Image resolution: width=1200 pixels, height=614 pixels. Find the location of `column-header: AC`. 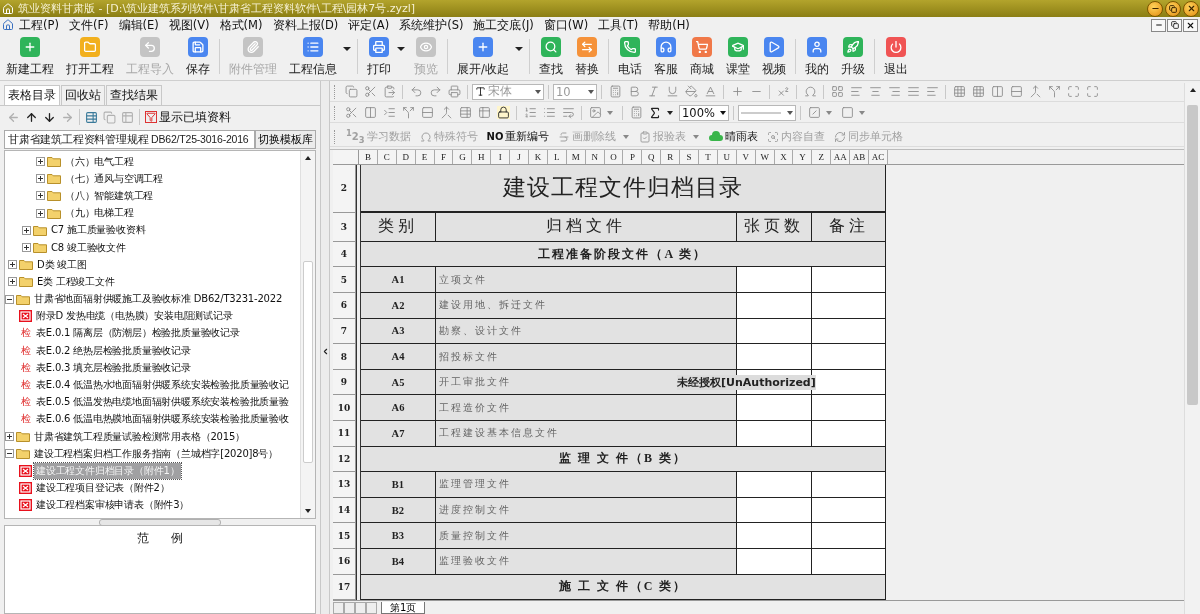

column-header: AC is located at coordinates (878, 157).